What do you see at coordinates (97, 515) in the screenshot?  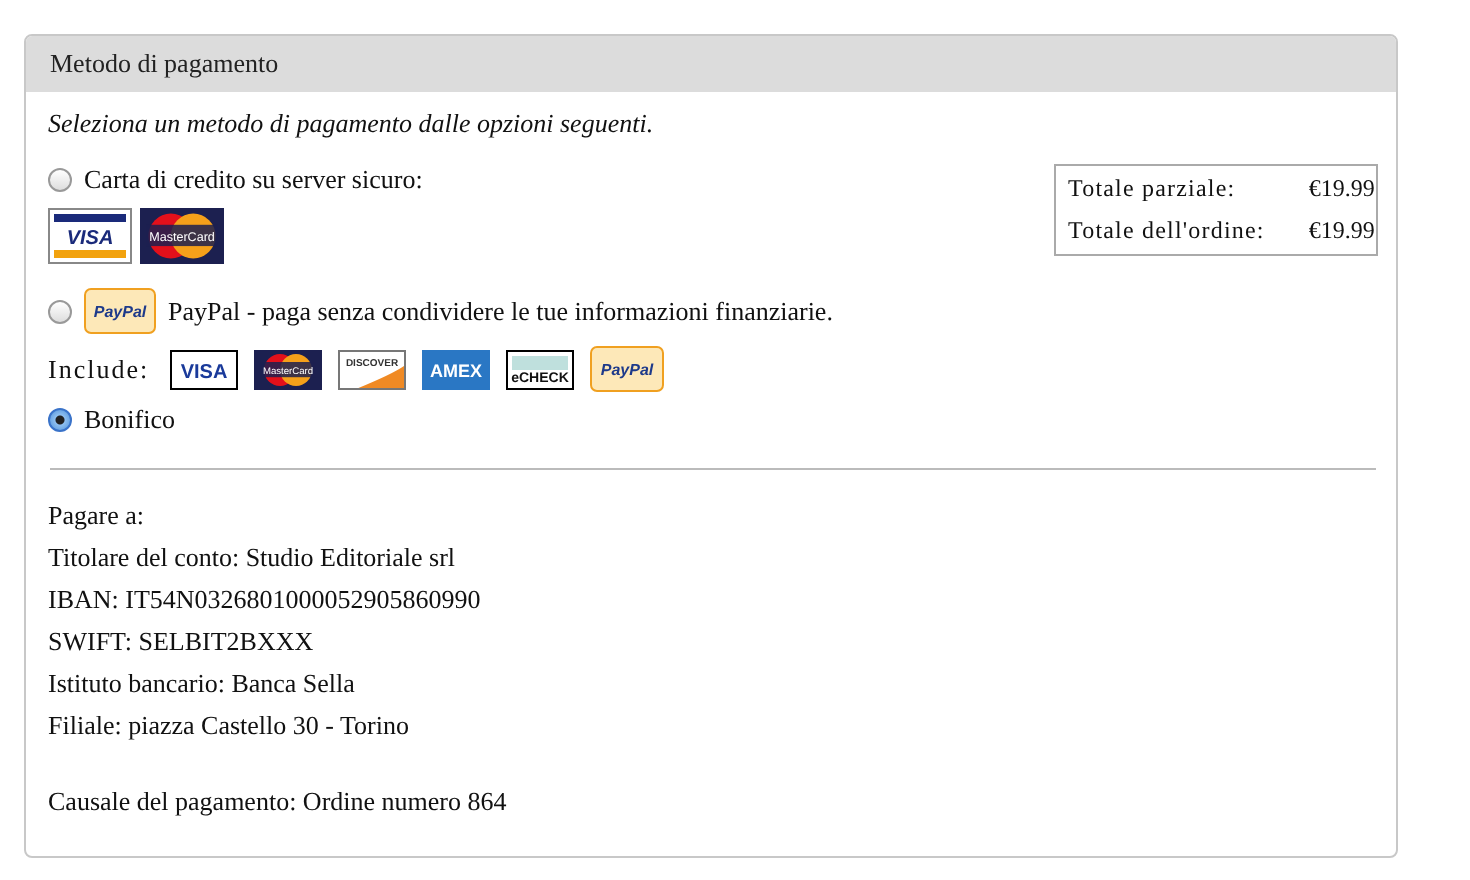 I see `bank-detail: Pagare a:` at bounding box center [97, 515].